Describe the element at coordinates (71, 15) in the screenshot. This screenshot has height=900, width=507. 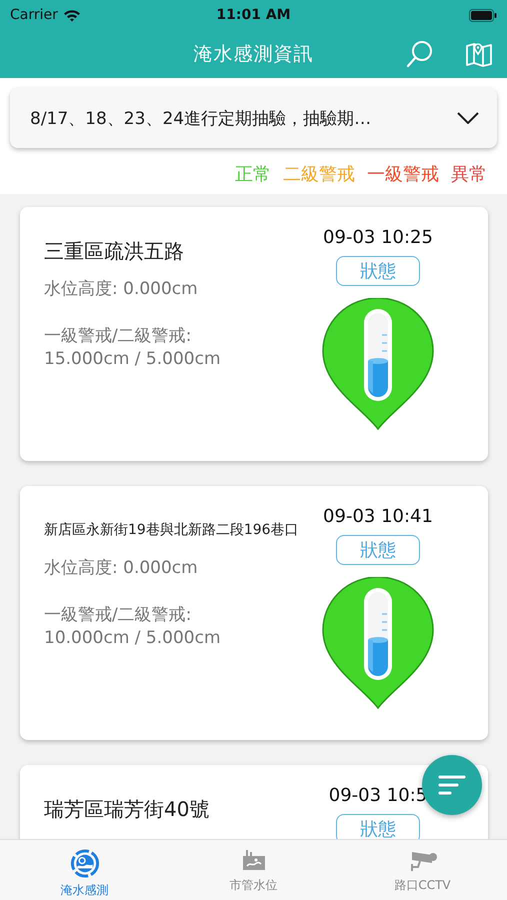
I see `wifi-icon` at that location.